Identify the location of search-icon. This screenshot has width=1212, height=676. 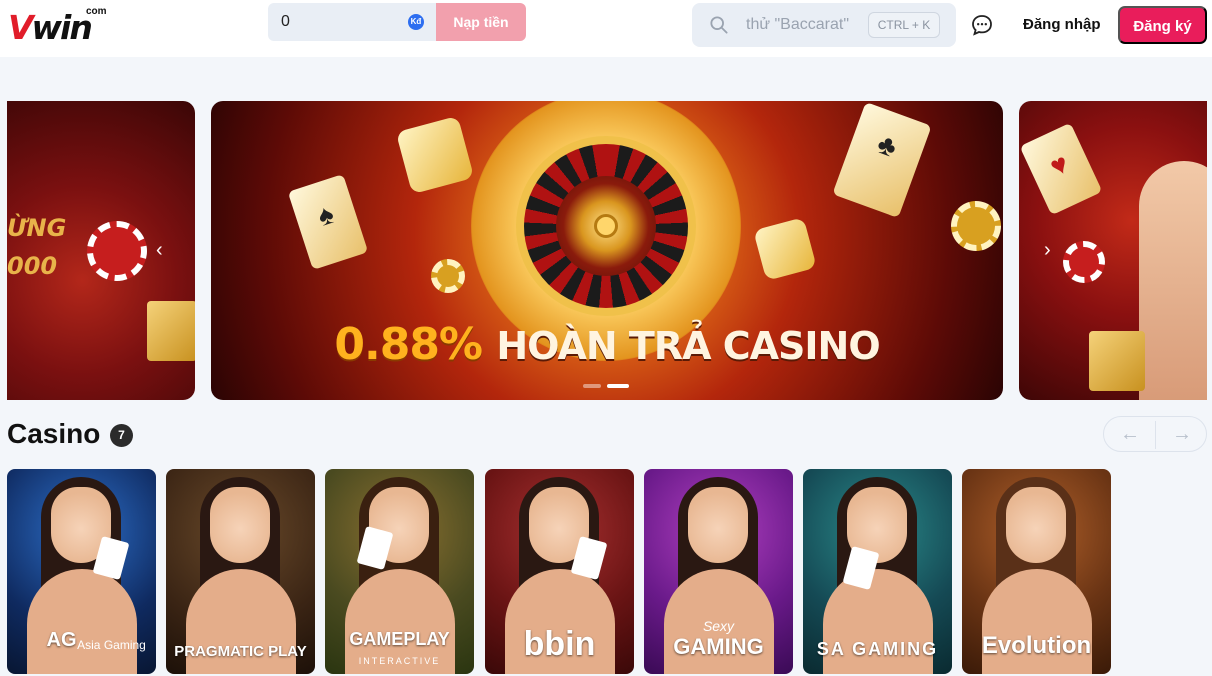
(719, 25).